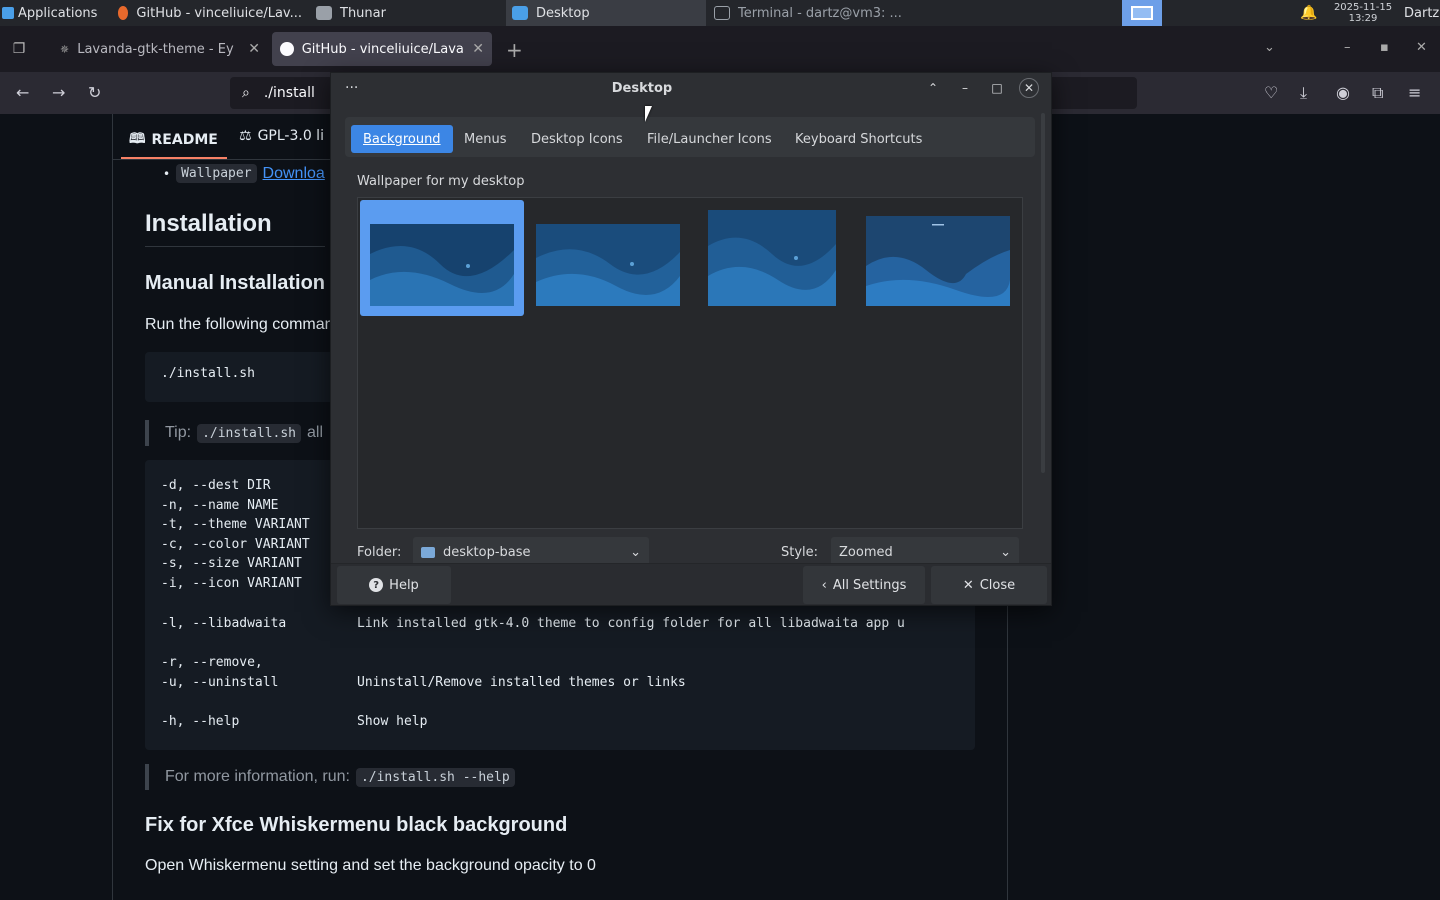  I want to click on applications-menu: Applications, so click(56, 13).